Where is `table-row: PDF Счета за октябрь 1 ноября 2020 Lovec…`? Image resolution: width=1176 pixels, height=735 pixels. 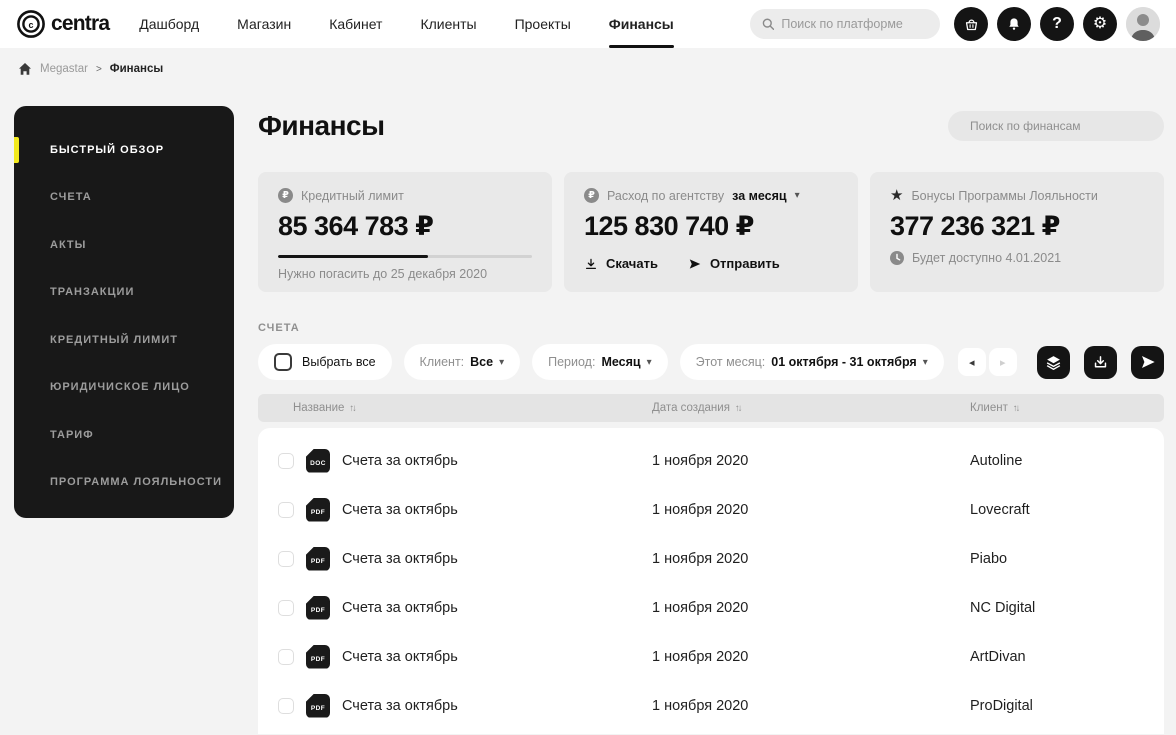
table-row: PDF Счета за октябрь 1 ноября 2020 Lovec… is located at coordinates (711, 509).